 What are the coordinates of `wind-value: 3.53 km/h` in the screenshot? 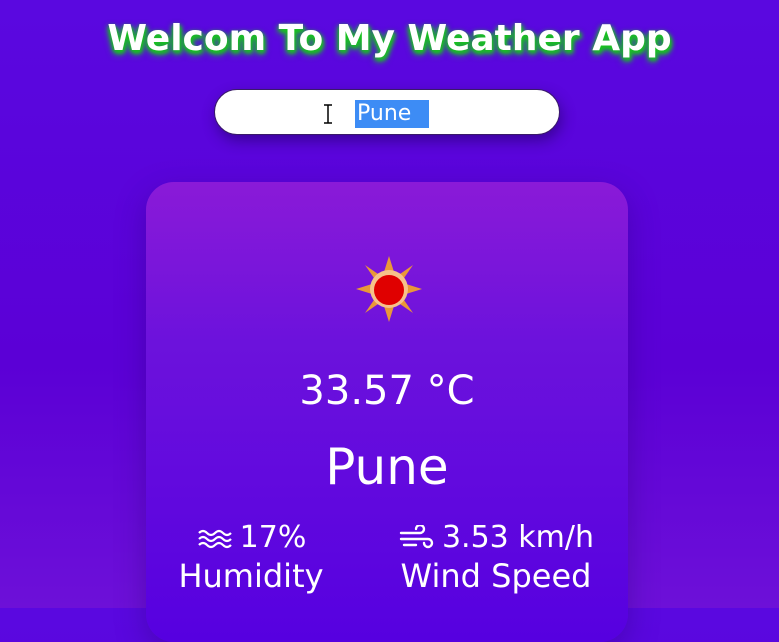 It's located at (518, 537).